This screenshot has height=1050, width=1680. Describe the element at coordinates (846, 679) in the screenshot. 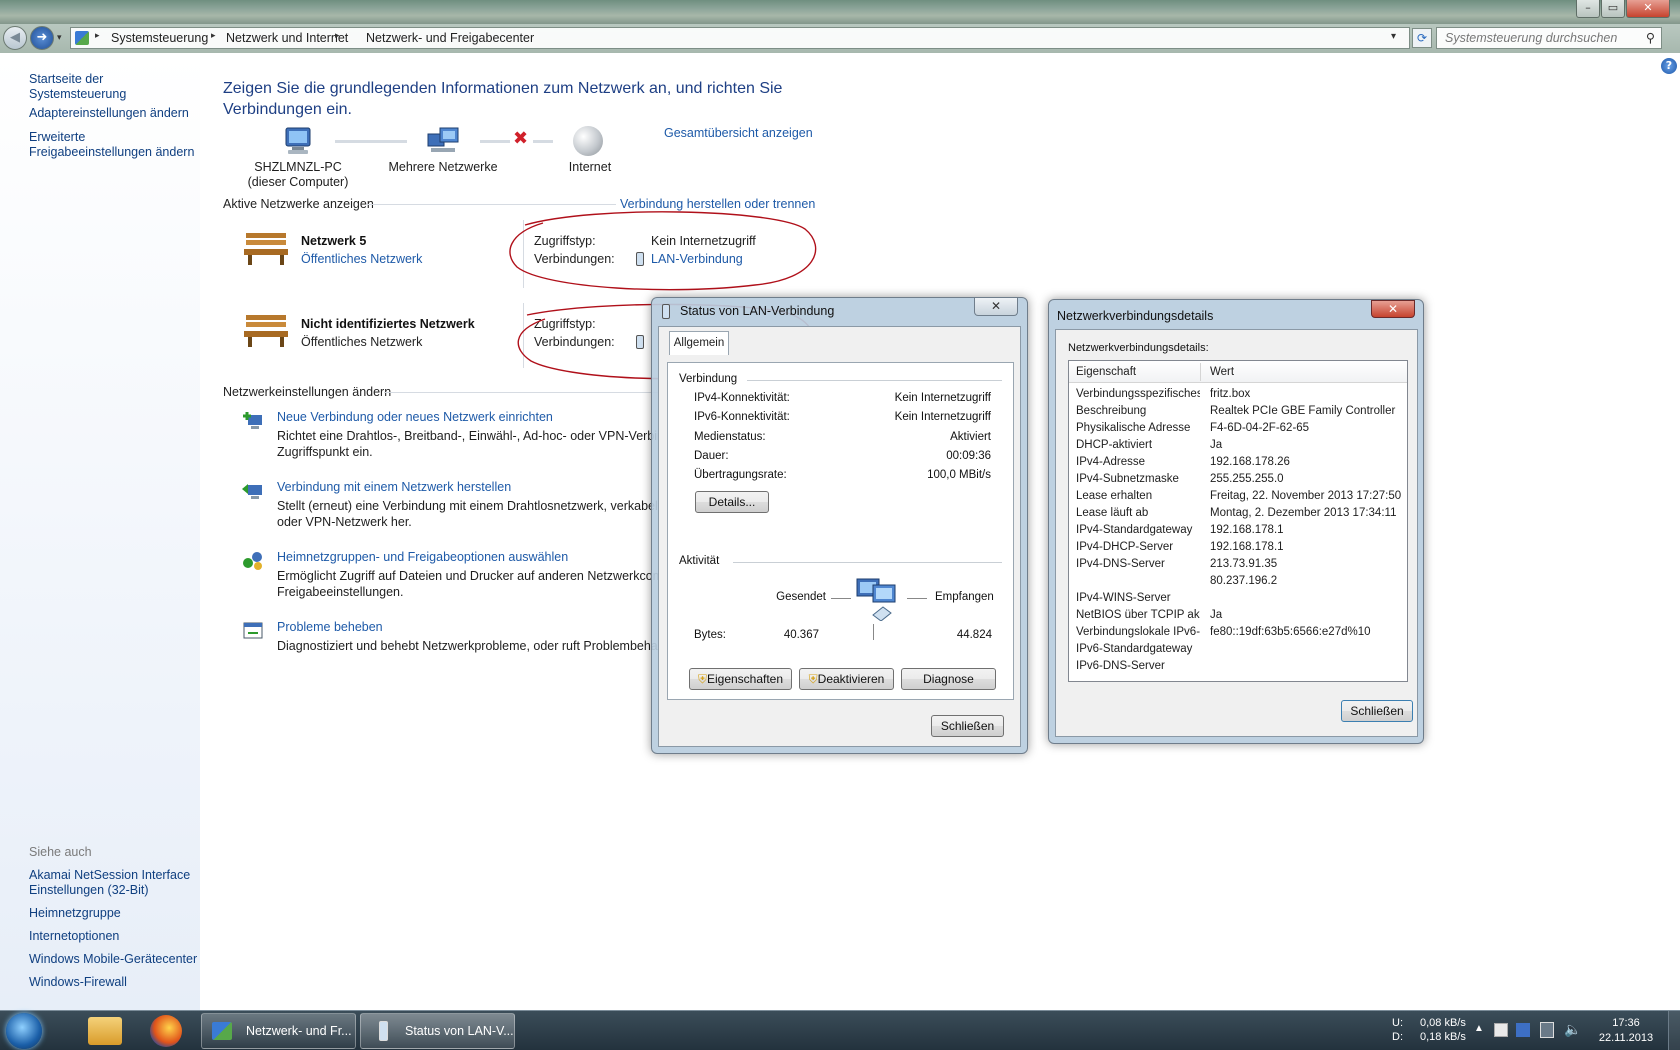

I see `disable-button: ⛨Deaktivieren` at that location.